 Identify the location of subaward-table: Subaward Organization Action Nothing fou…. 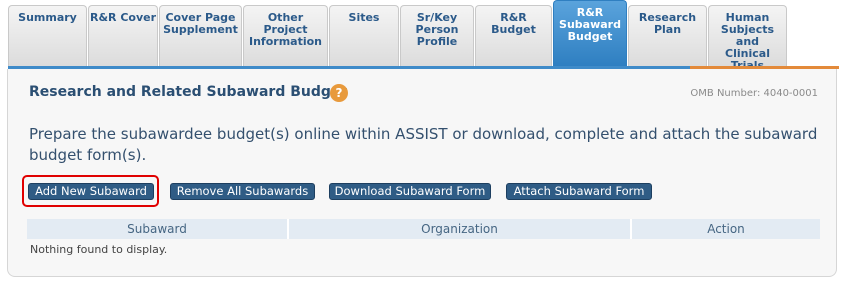
(423, 239).